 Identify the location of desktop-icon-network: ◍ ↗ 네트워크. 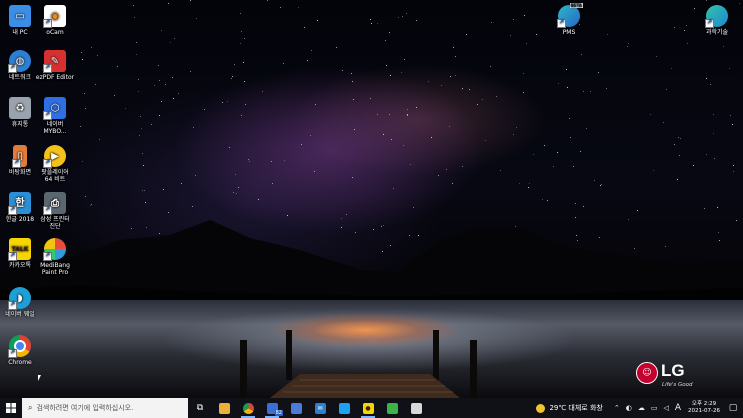
(20, 65).